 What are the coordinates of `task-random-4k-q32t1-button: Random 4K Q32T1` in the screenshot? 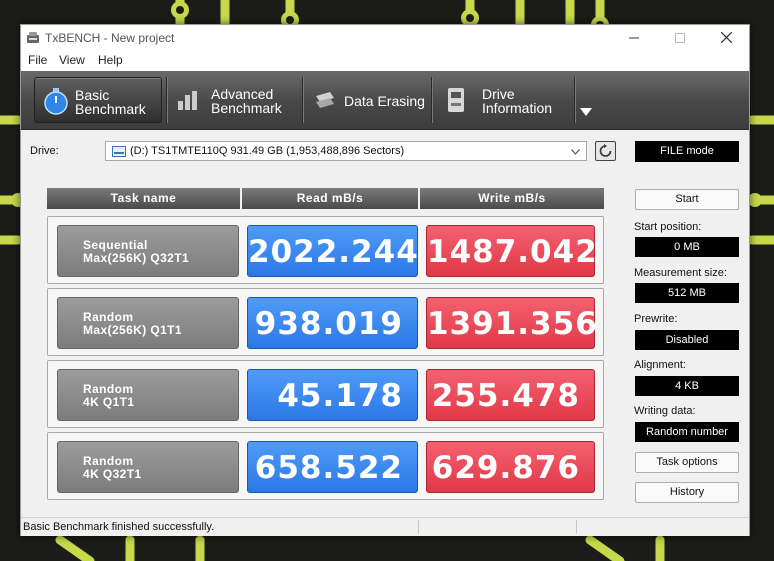 It's located at (148, 467).